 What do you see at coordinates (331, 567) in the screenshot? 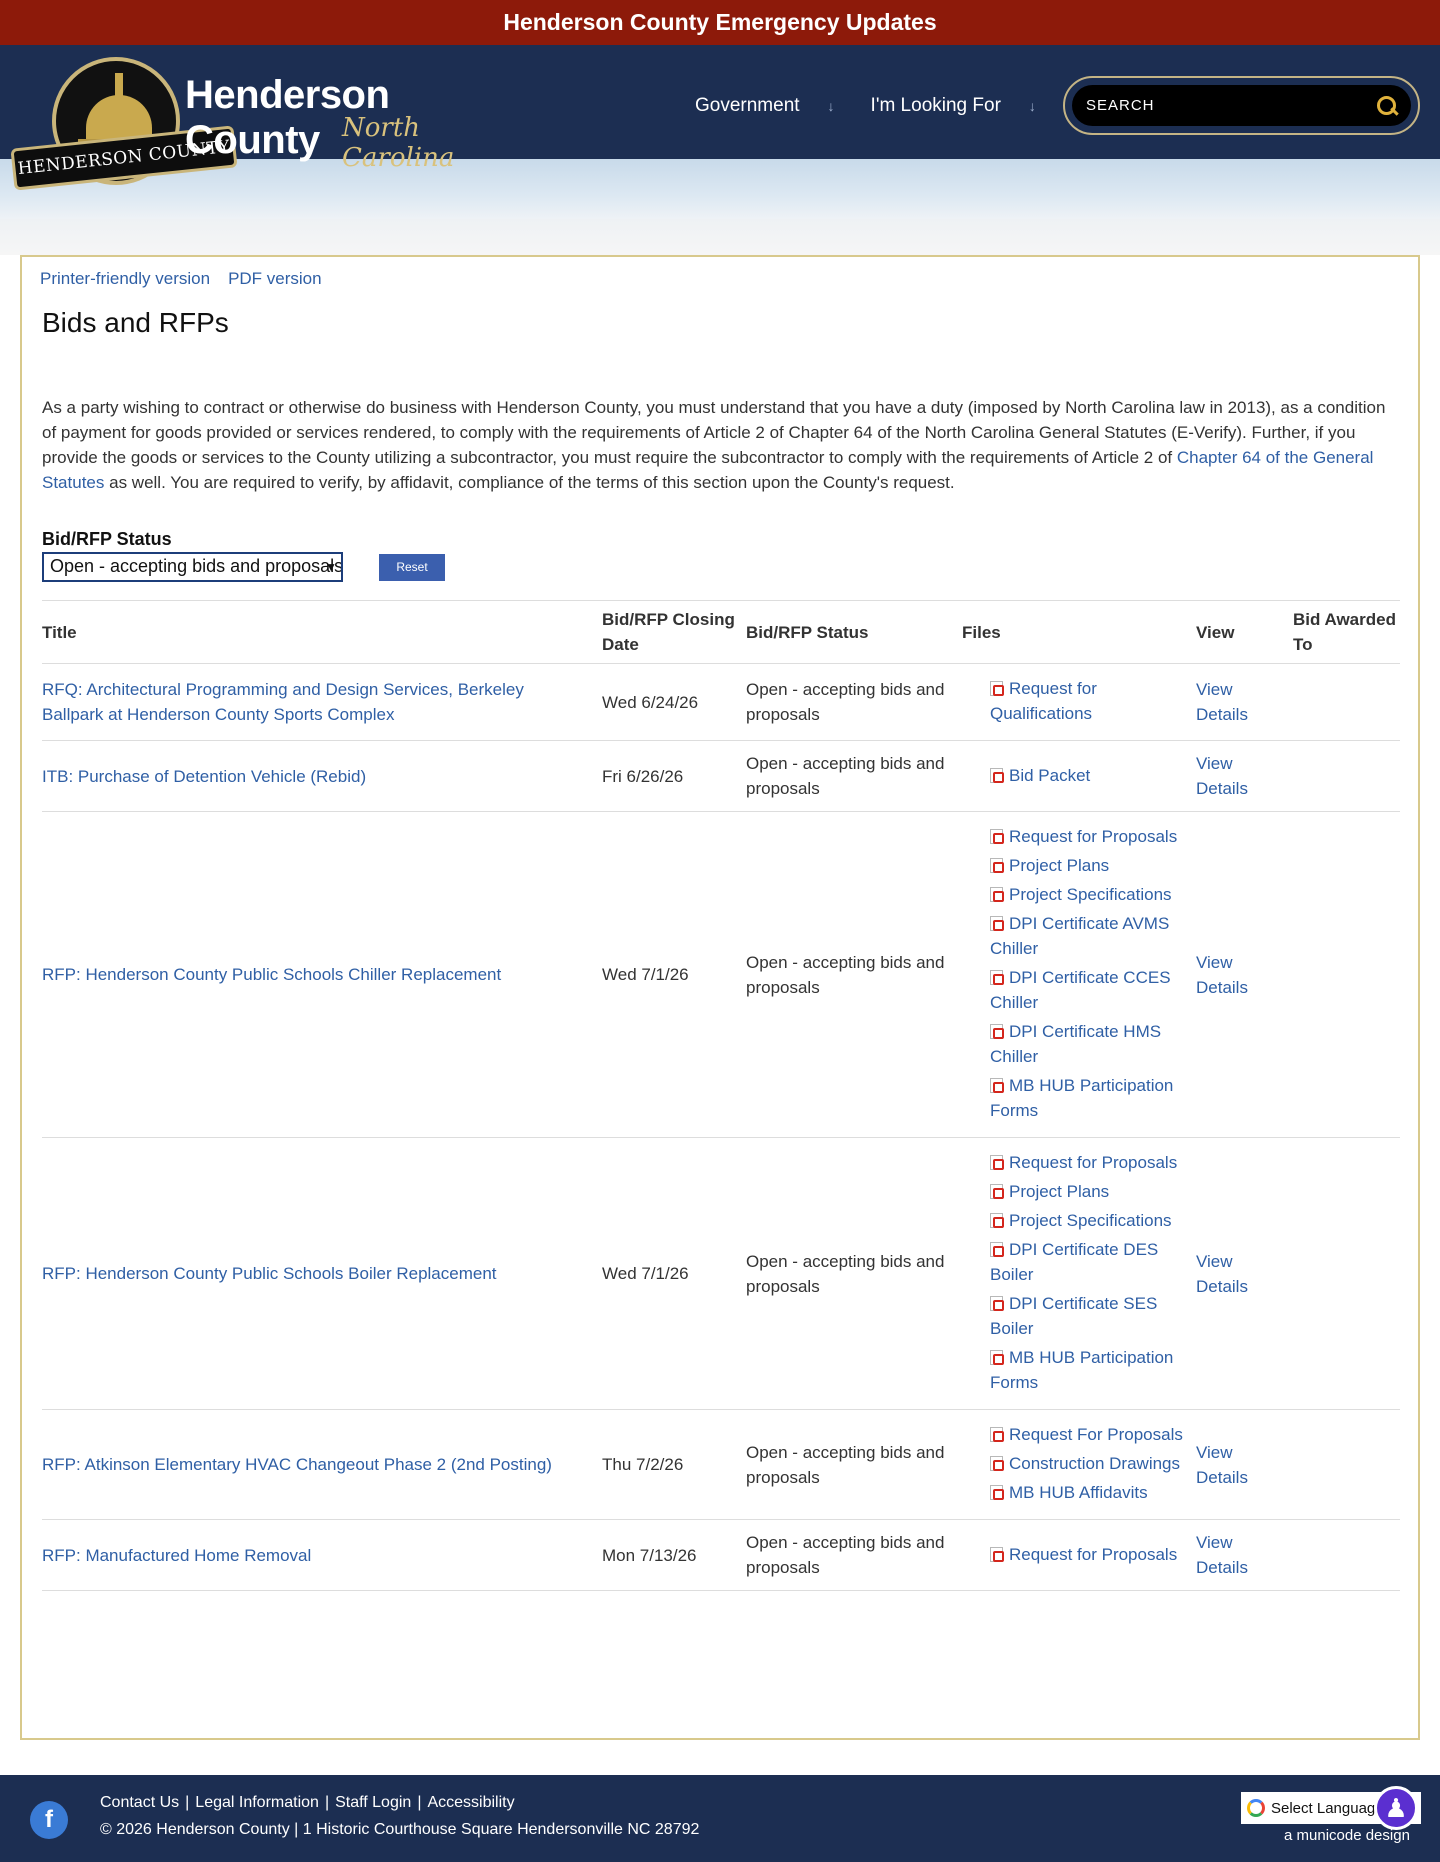
I see `chevron-down-icon: ▼` at bounding box center [331, 567].